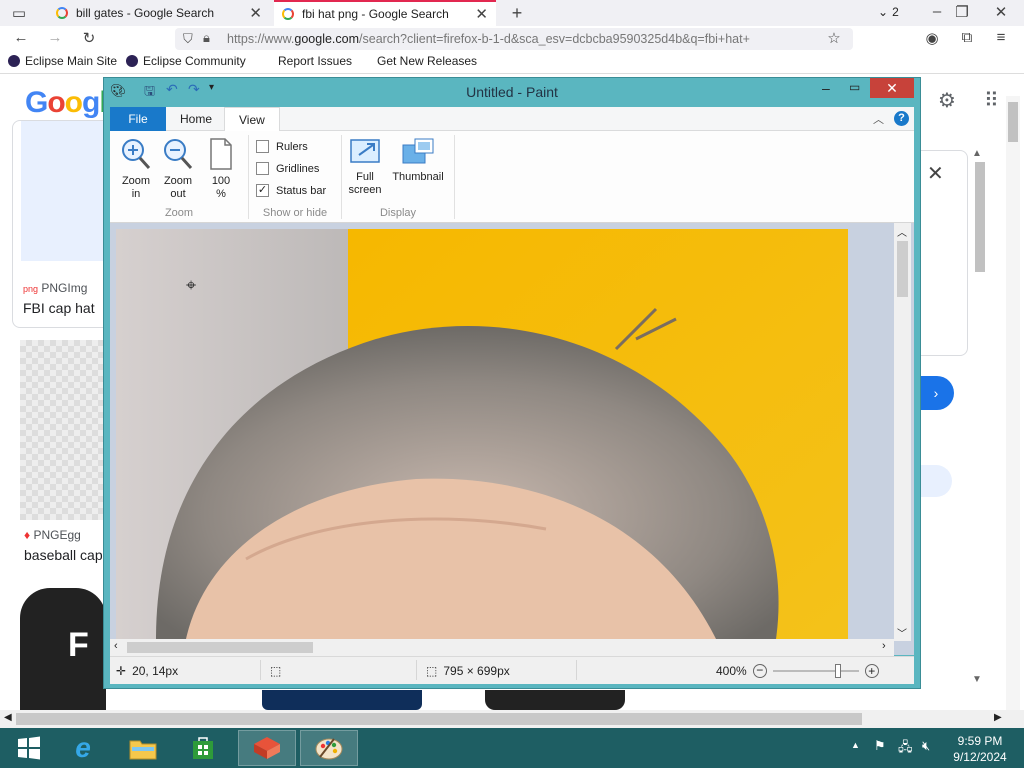  I want to click on zoom-in-icon: +, so click(871, 671).